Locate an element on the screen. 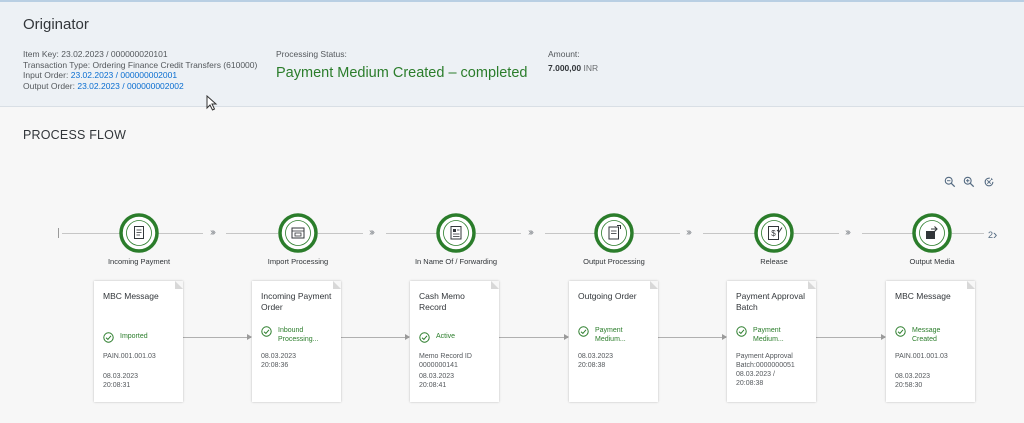 Image resolution: width=1024 pixels, height=423 pixels. card-status: Message Created is located at coordinates (934, 335).